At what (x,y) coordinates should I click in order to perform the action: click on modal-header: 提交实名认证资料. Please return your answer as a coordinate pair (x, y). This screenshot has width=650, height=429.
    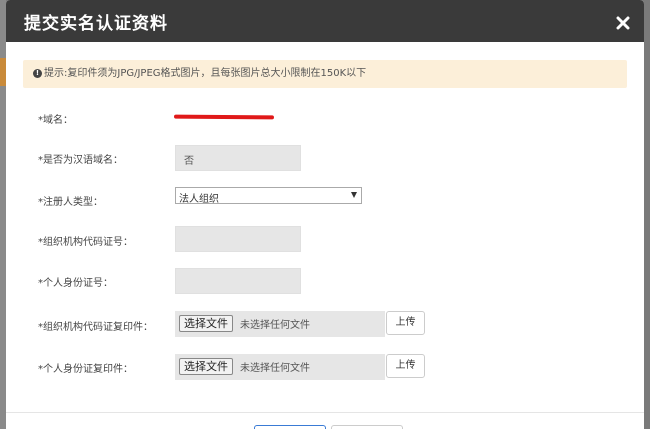
    Looking at the image, I should click on (325, 21).